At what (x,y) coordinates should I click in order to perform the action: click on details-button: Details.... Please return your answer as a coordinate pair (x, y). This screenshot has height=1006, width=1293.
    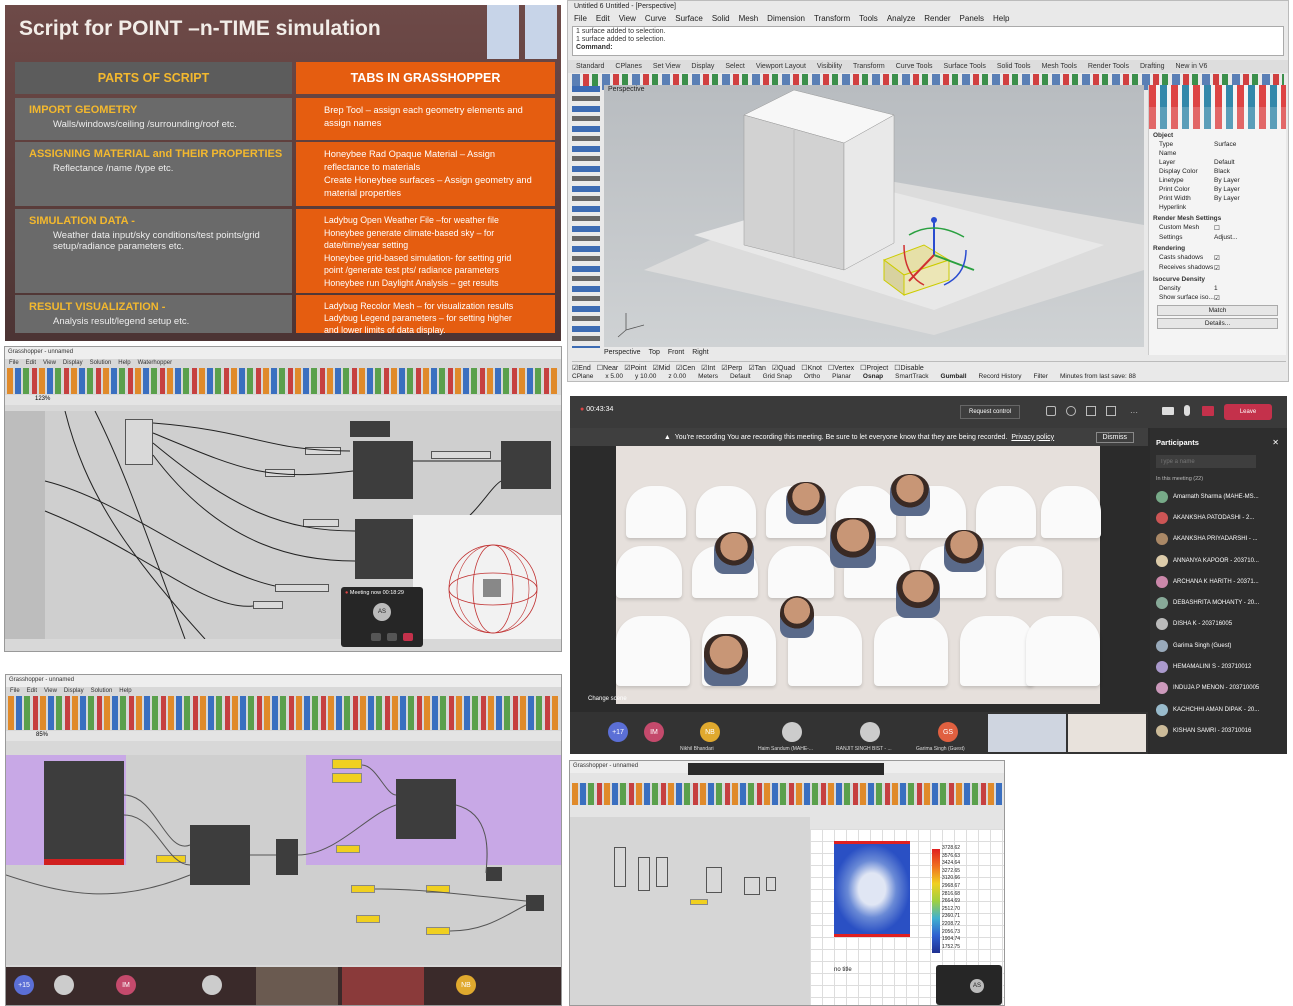
    Looking at the image, I should click on (1217, 323).